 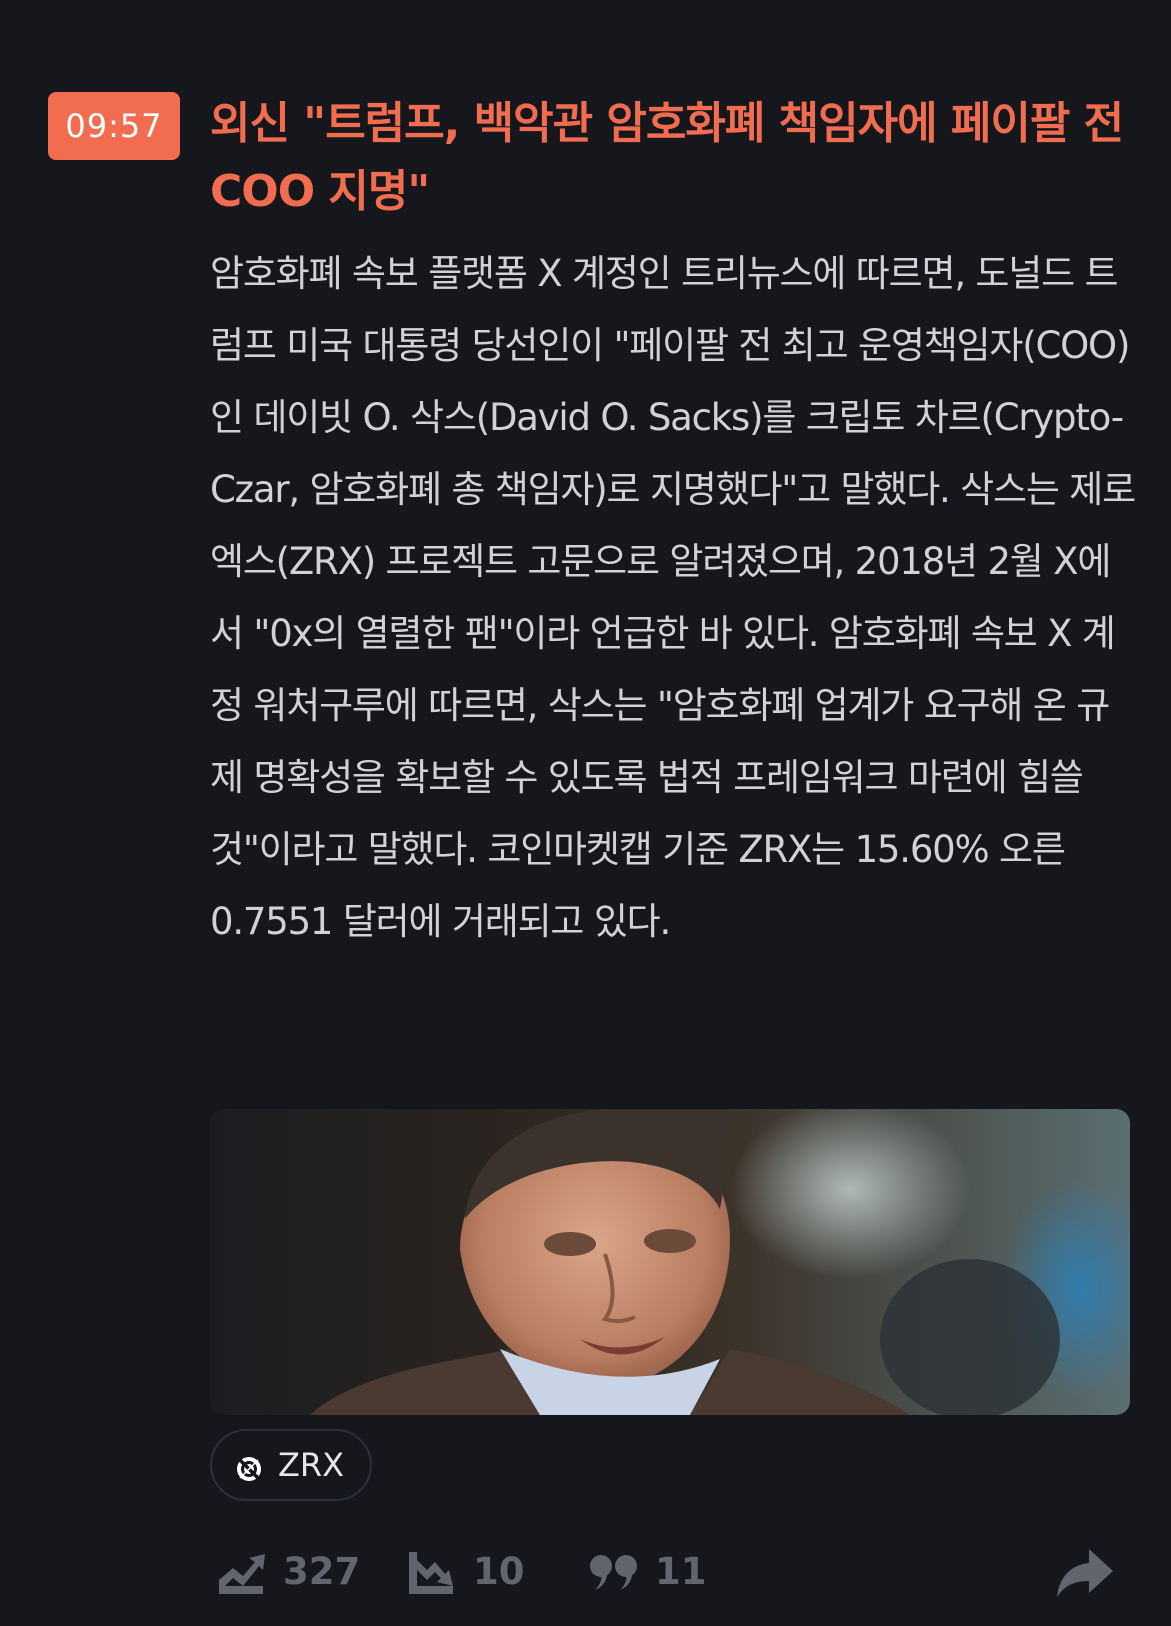 I want to click on zrx-coin-icon, so click(x=249, y=1466).